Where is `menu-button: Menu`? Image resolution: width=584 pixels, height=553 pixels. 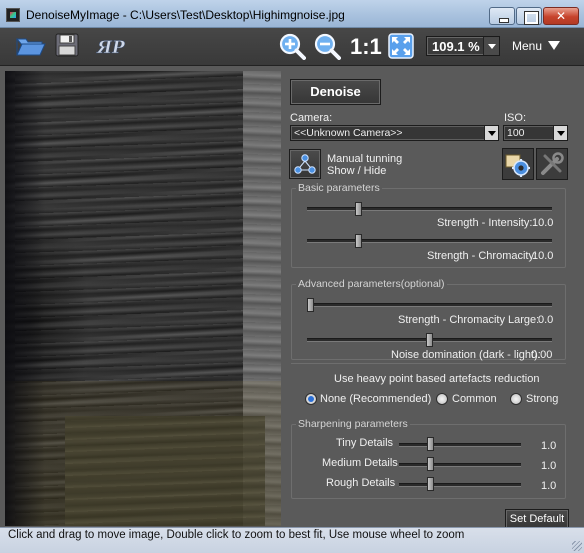 menu-button: Menu is located at coordinates (536, 46).